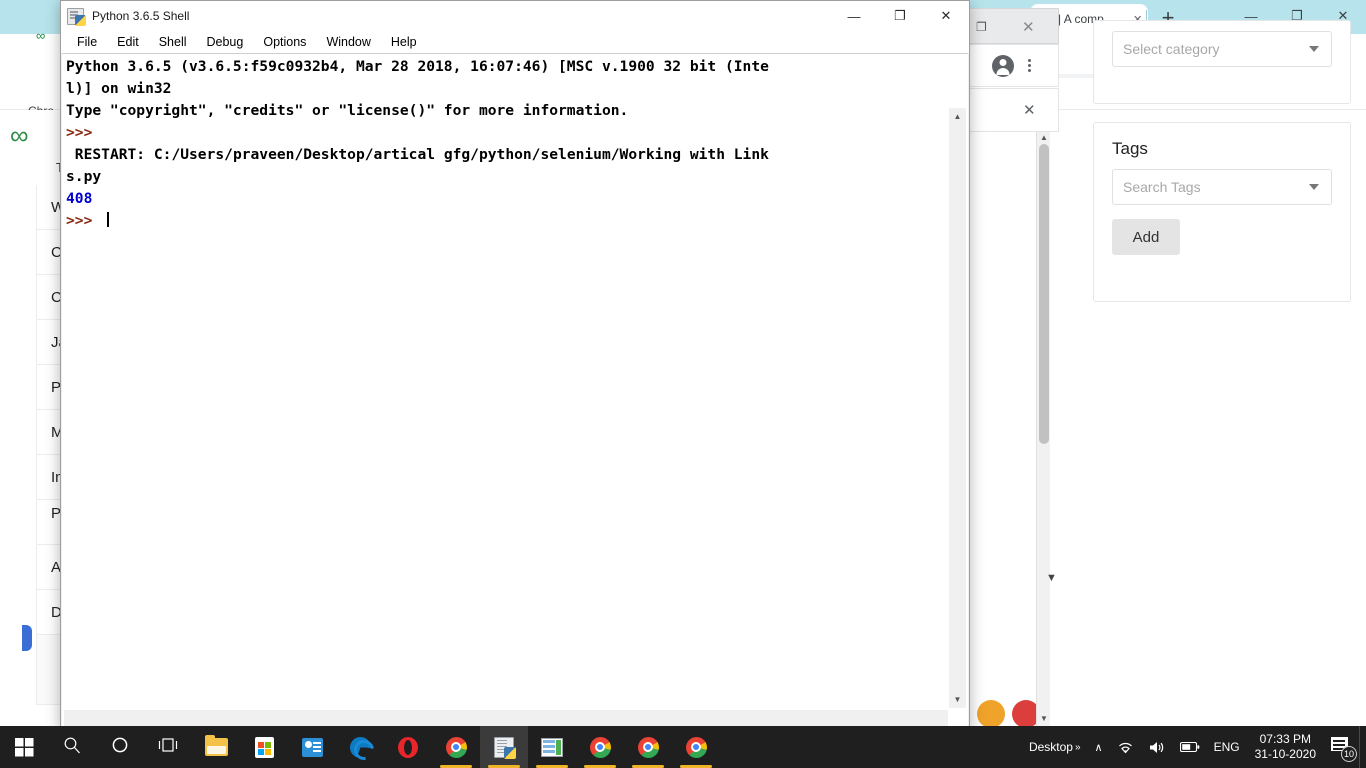 The width and height of the screenshot is (1366, 768). I want to click on taskbar-contacts, so click(312, 747).